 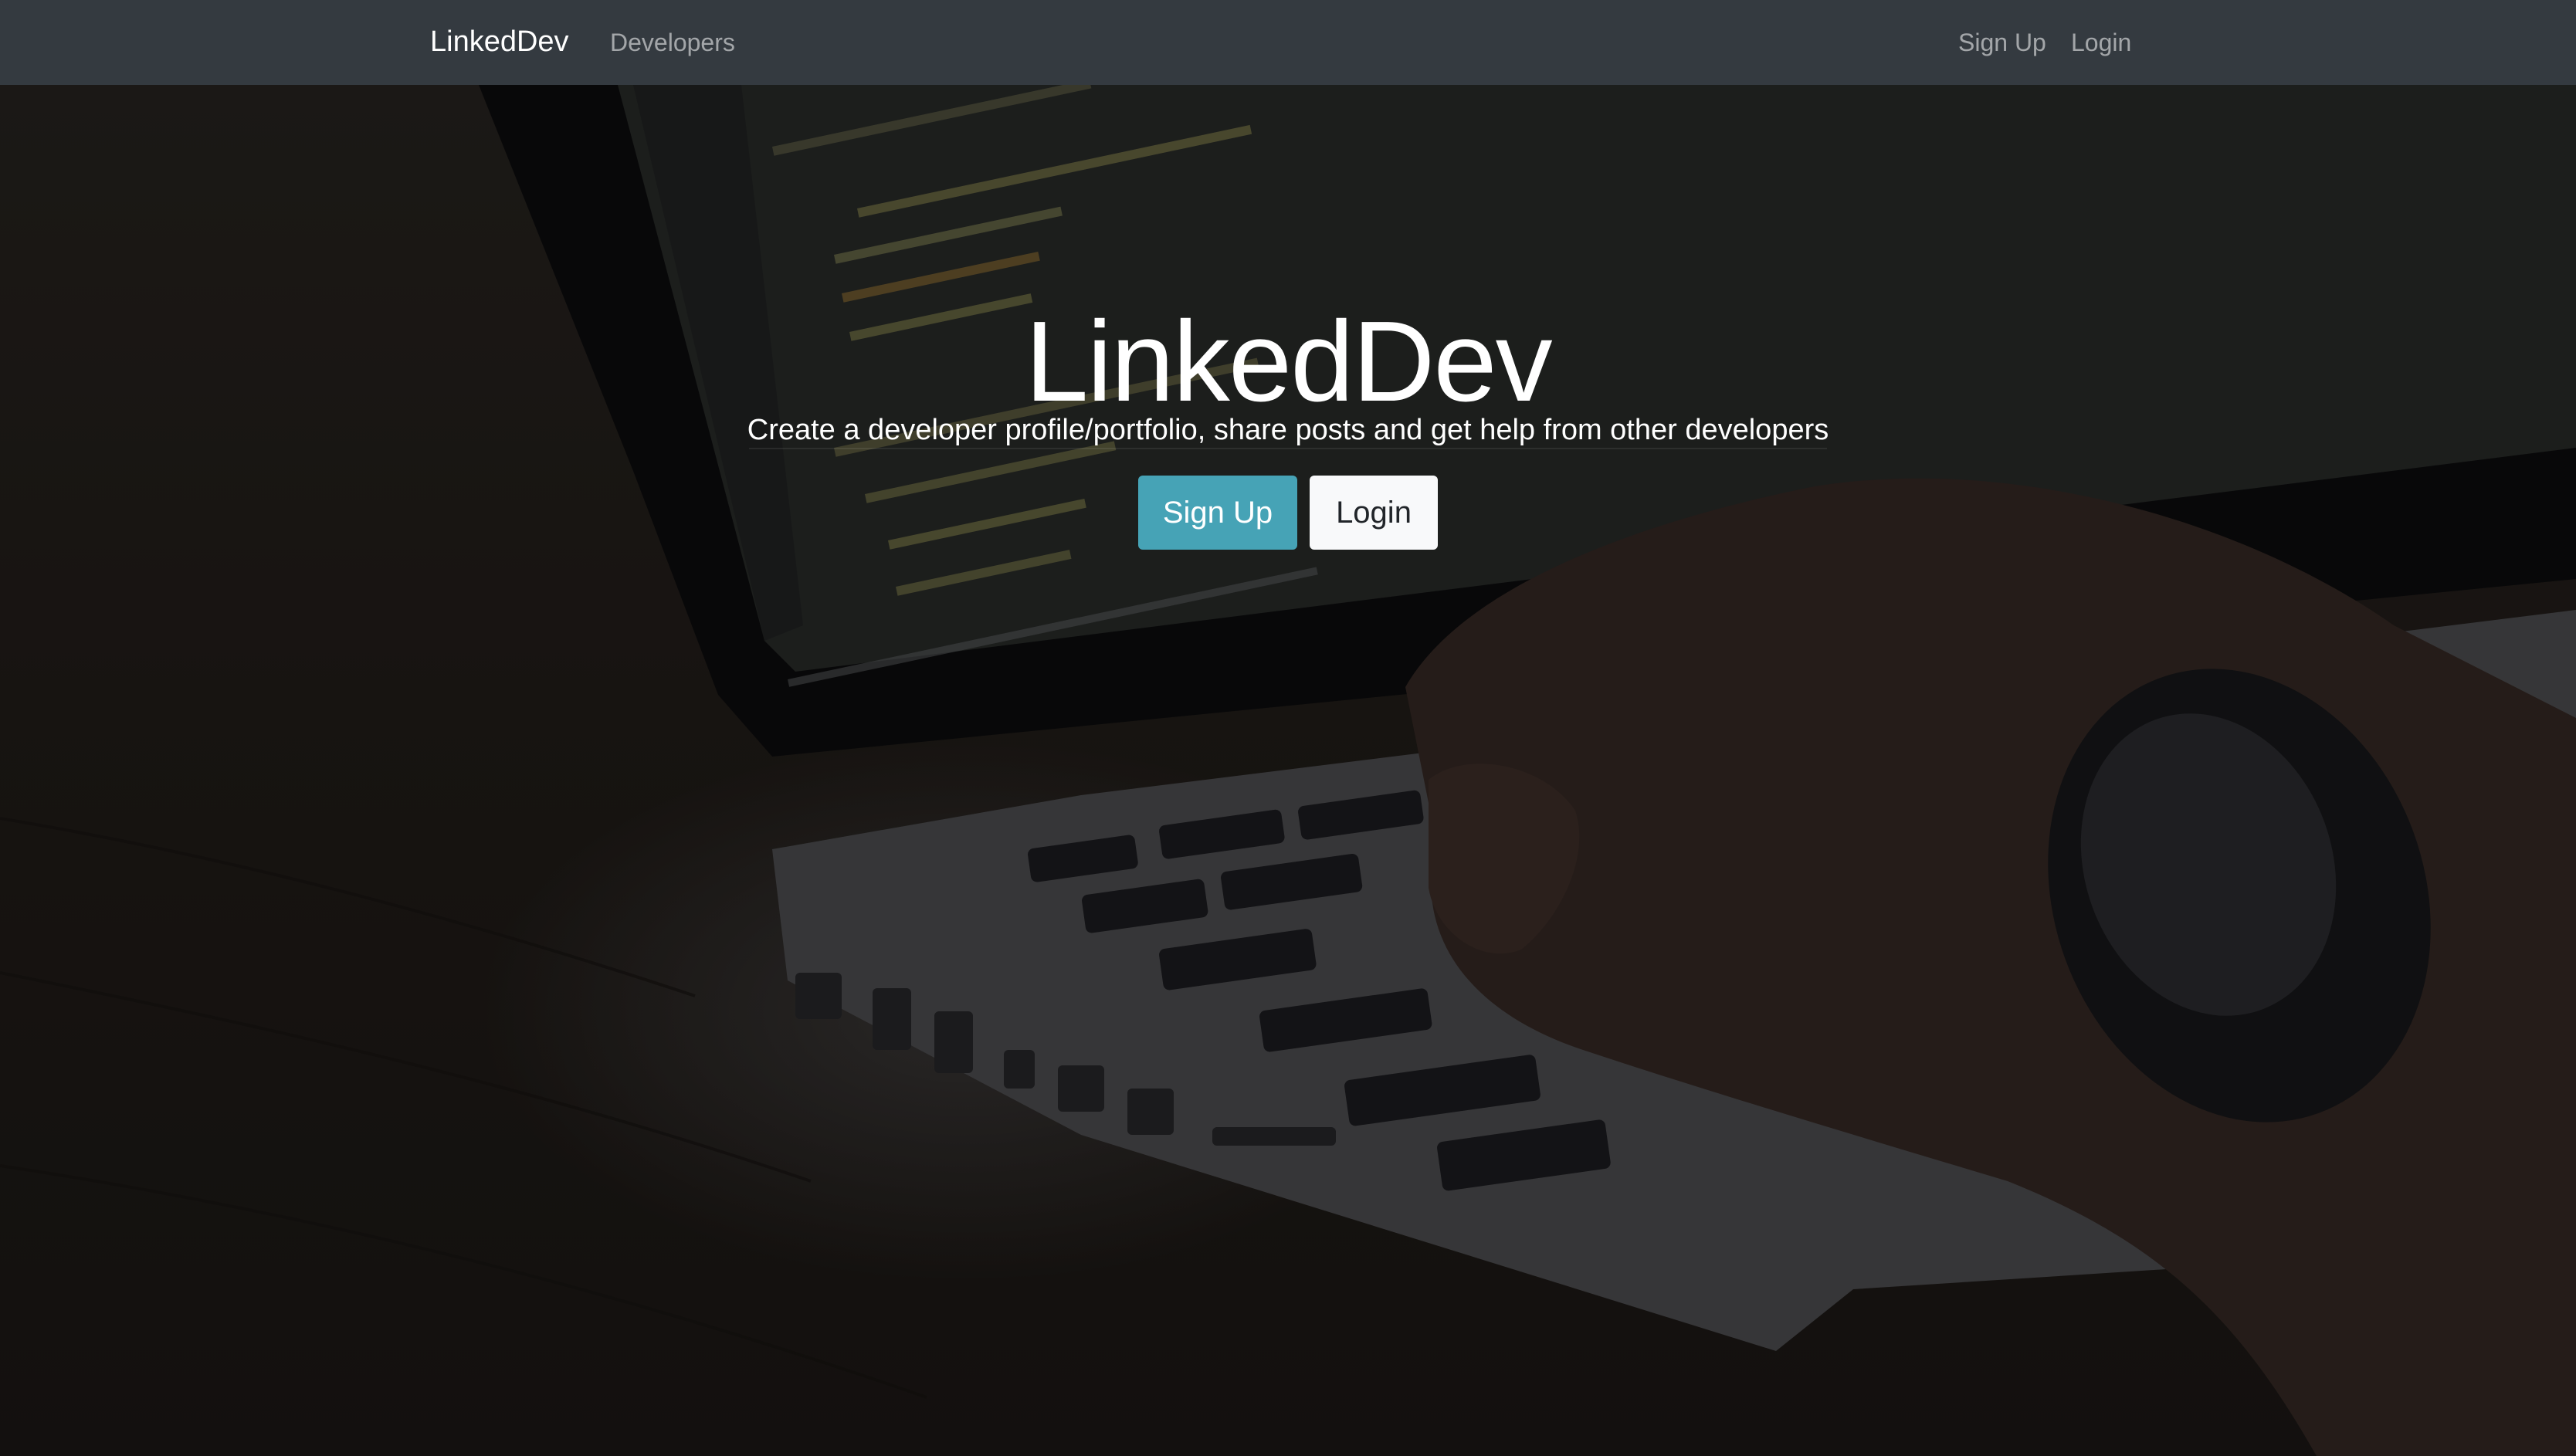 I want to click on hero-sign-up-button: Sign Up, so click(x=1217, y=513).